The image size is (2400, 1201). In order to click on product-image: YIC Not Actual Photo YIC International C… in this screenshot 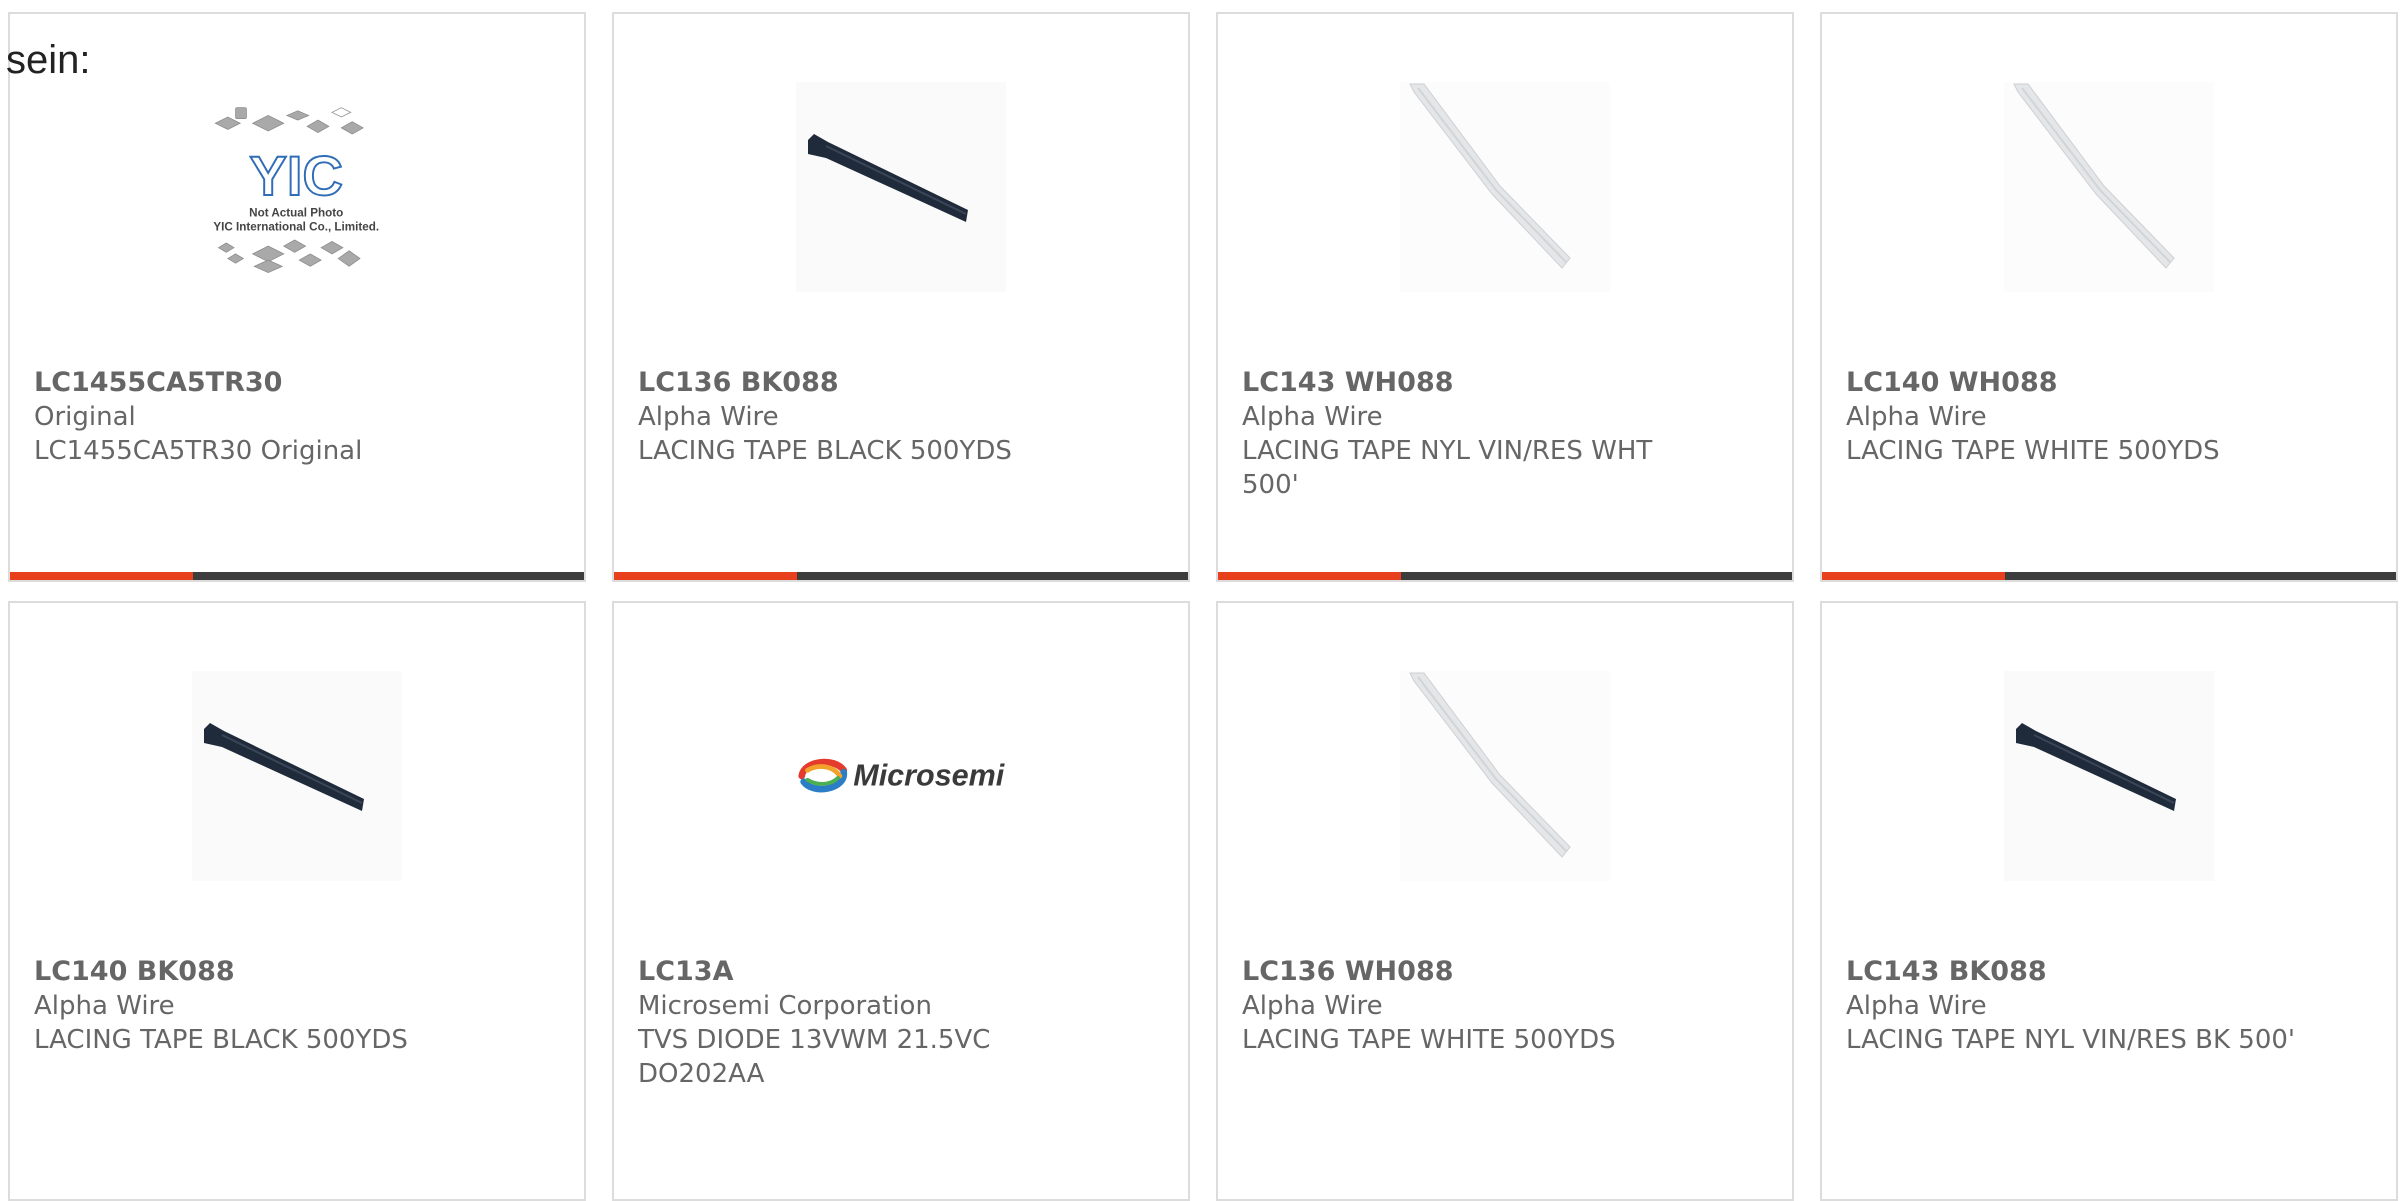, I will do `click(297, 187)`.